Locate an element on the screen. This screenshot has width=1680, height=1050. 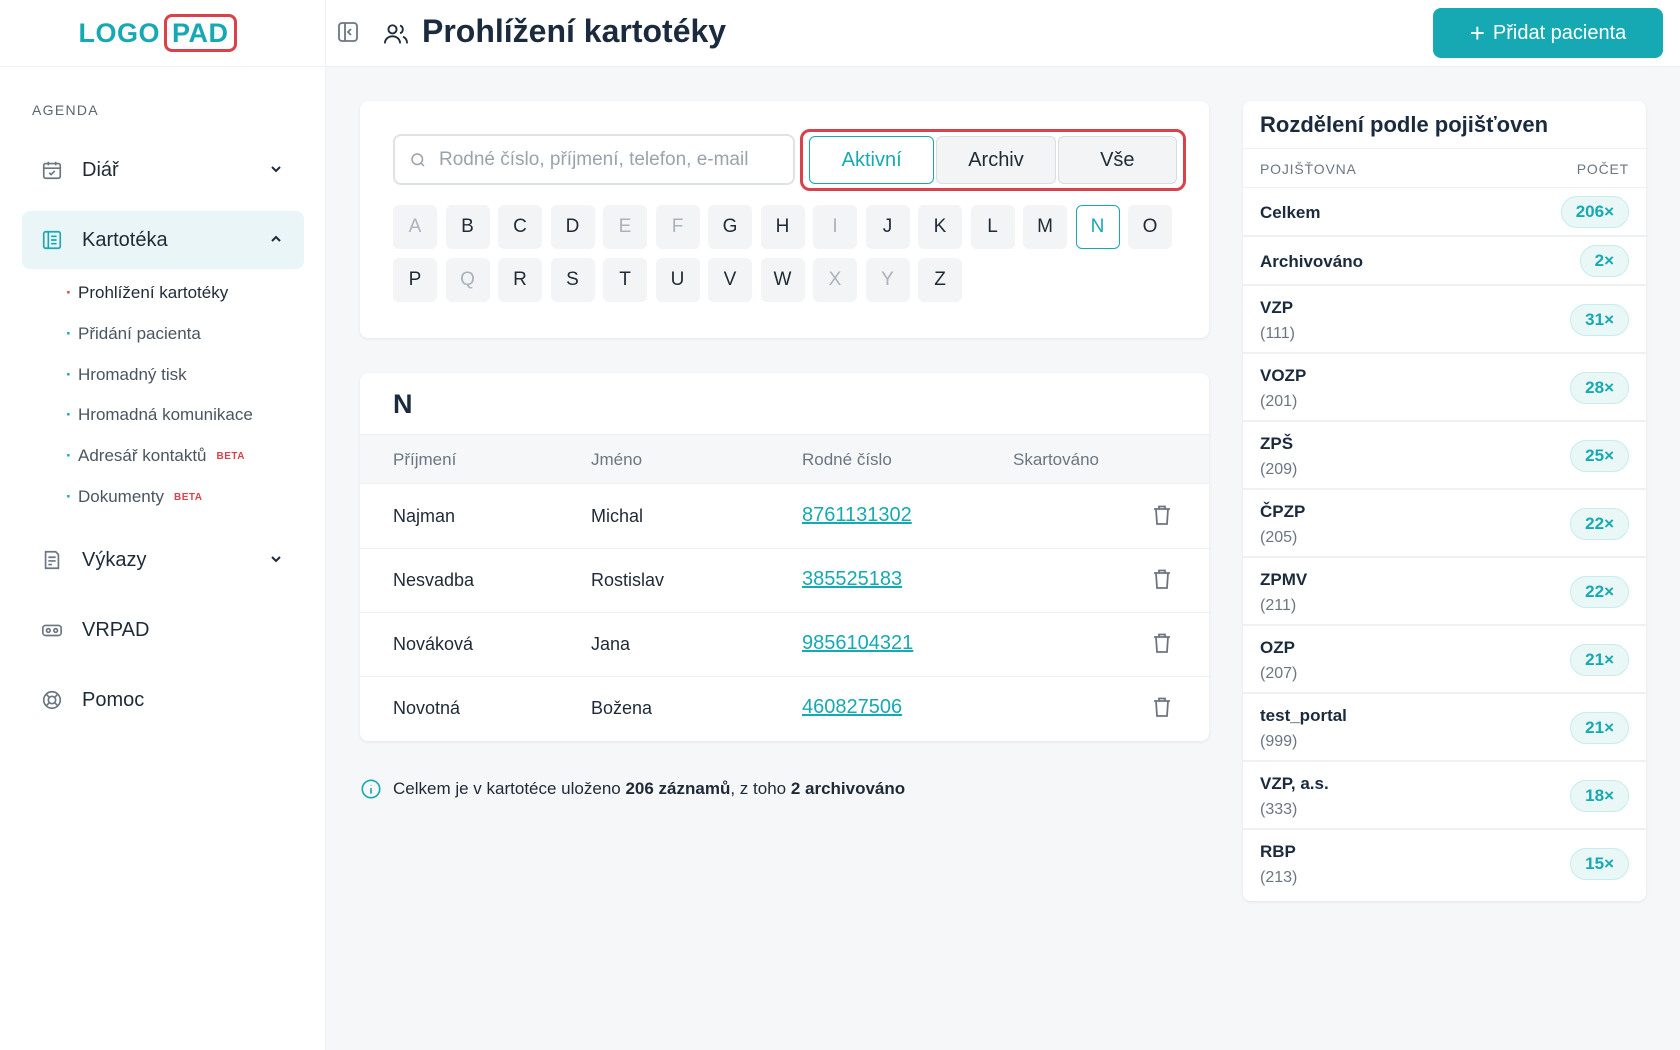
letter-w: W is located at coordinates (782, 280).